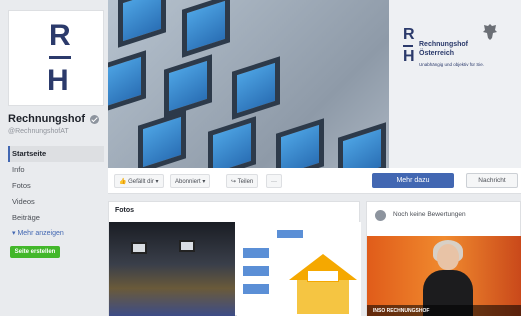  Describe the element at coordinates (409, 34) in the screenshot. I see `cover-logo-r: R` at that location.